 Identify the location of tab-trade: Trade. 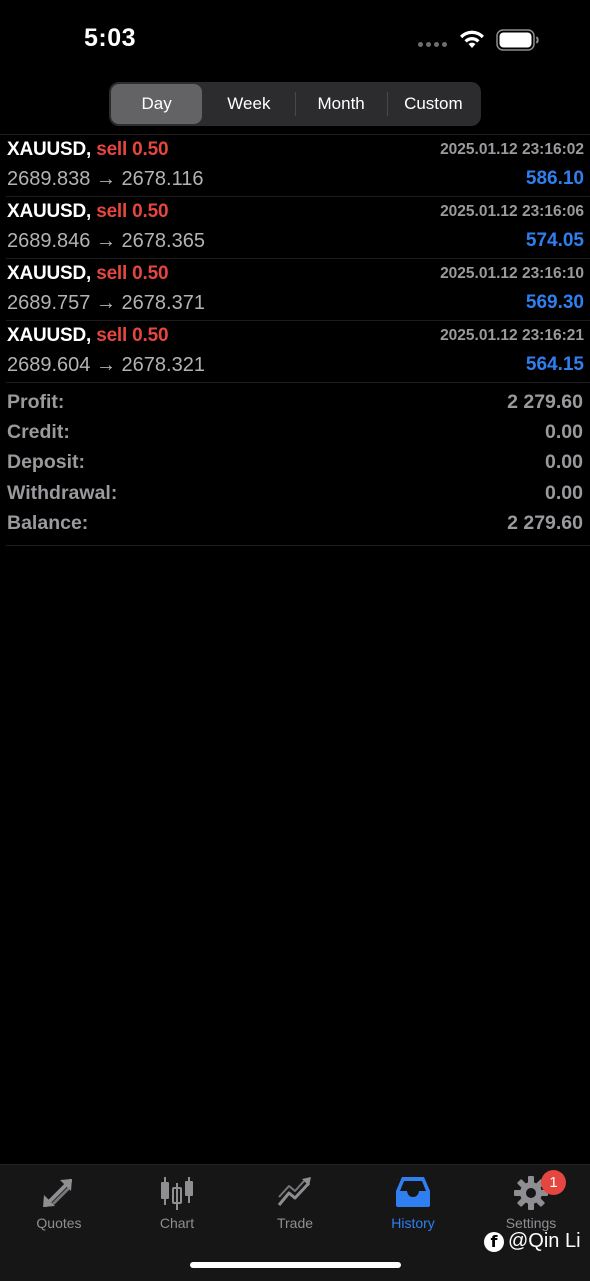
(295, 1205).